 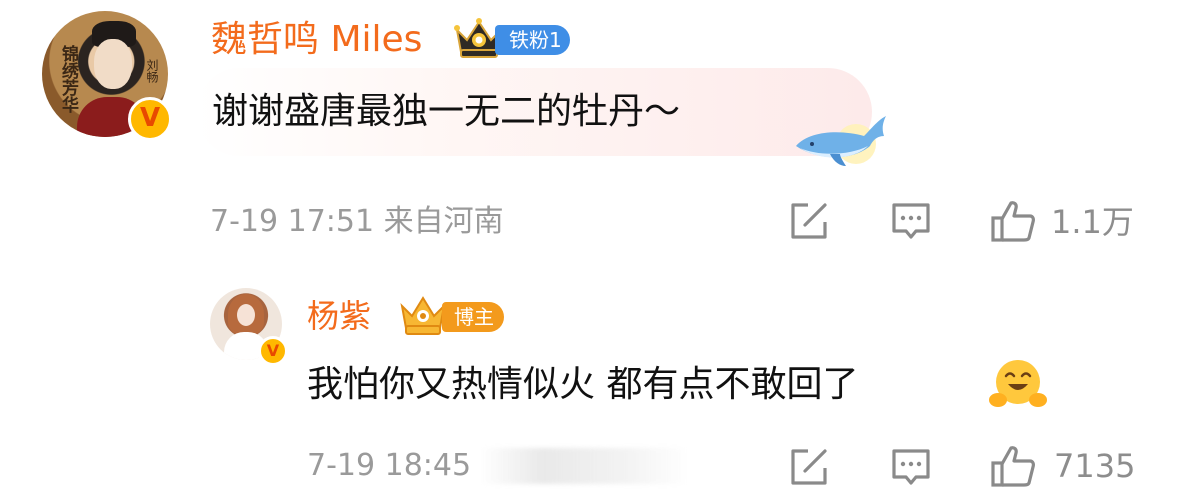 I want to click on blurred-location, so click(x=585, y=466).